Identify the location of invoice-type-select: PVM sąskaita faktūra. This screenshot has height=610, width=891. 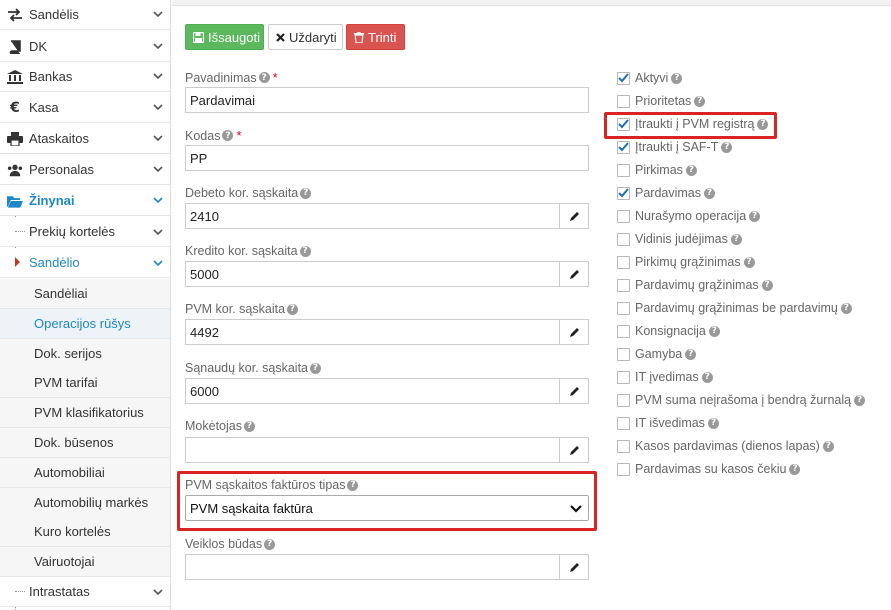
(387, 508).